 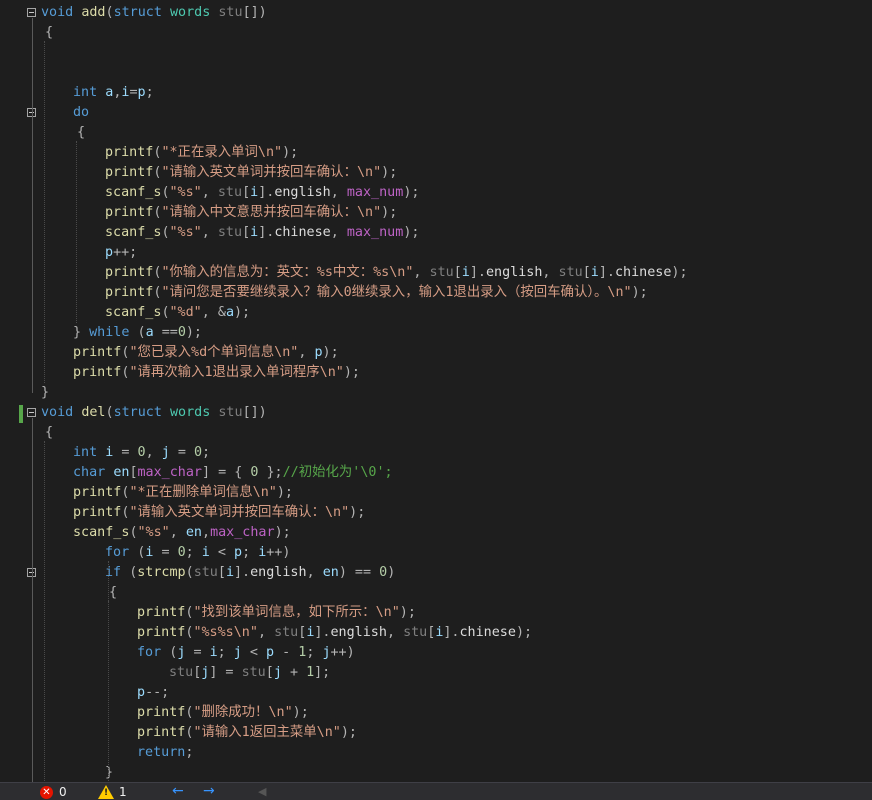 I want to click on code-line: printf("请再次输入1退出录入单词程序\n");, so click(x=200, y=373).